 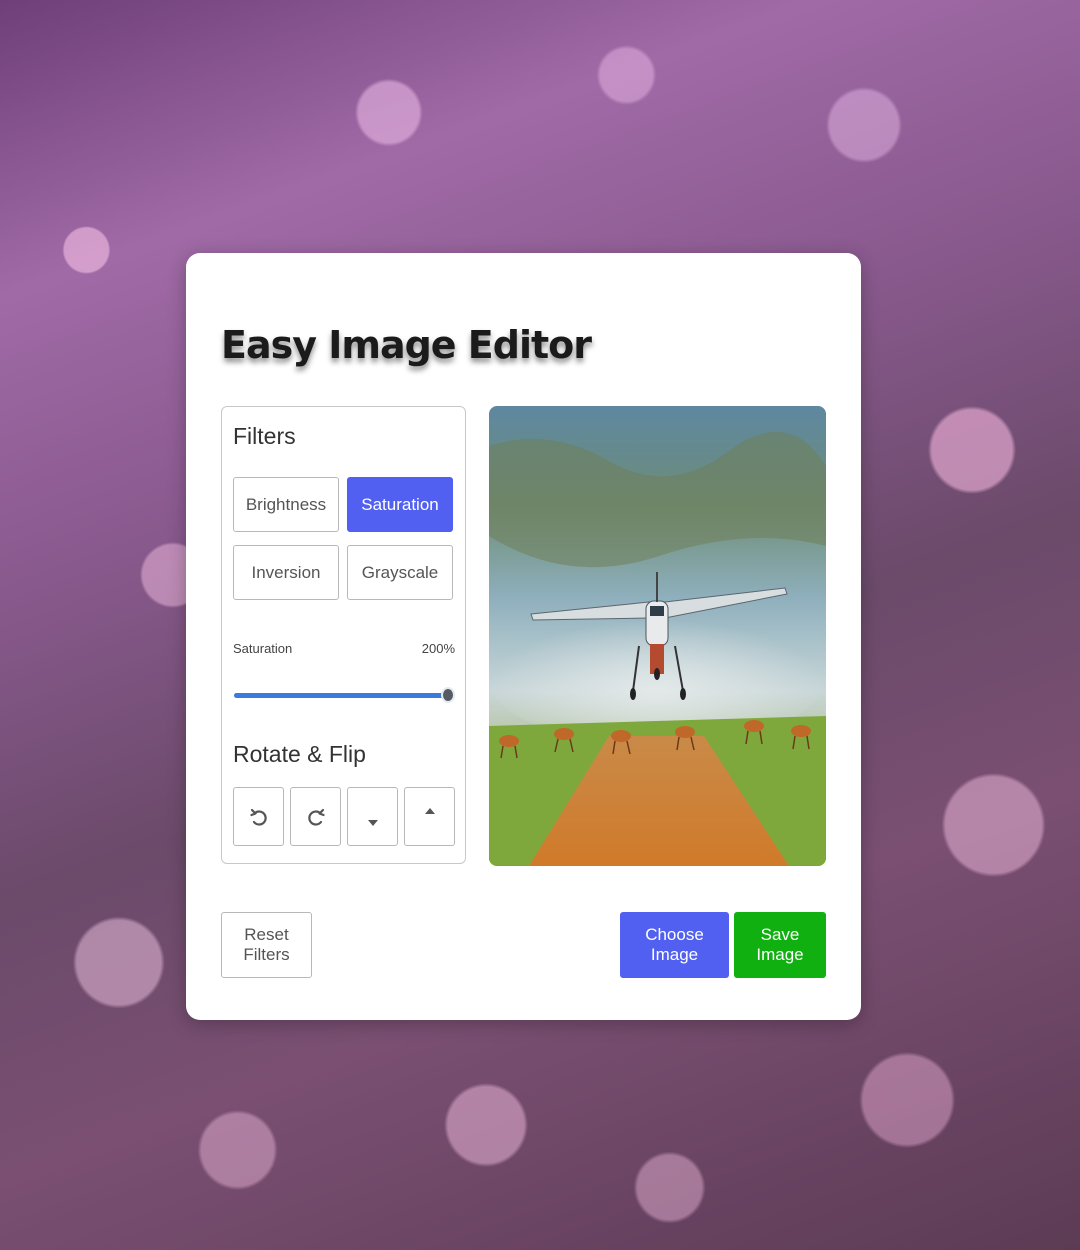 What do you see at coordinates (429, 816) in the screenshot?
I see `flip-horizontal-button` at bounding box center [429, 816].